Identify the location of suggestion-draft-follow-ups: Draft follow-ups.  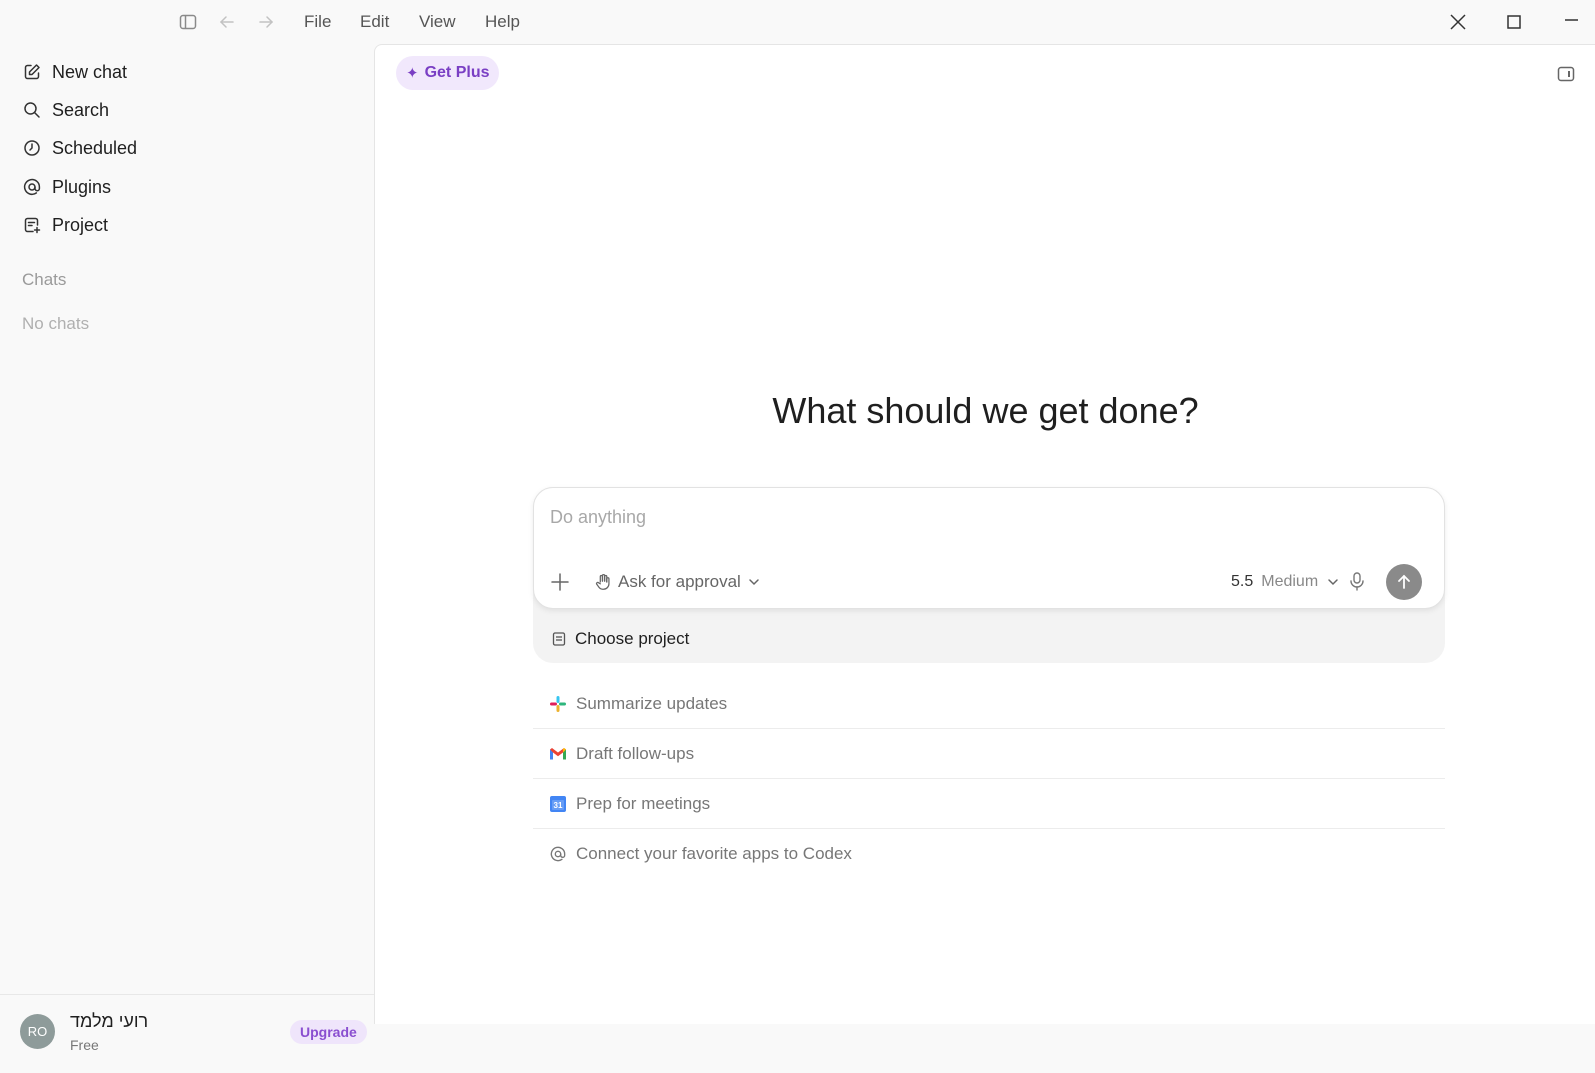
(989, 754).